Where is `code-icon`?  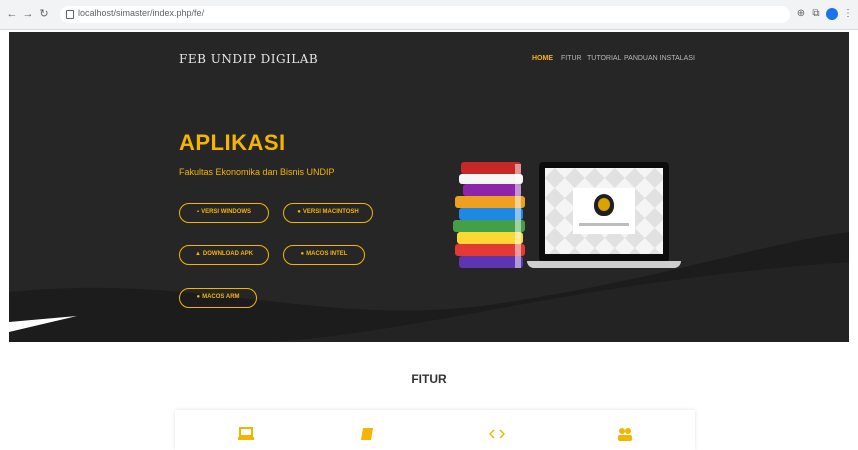 code-icon is located at coordinates (497, 434).